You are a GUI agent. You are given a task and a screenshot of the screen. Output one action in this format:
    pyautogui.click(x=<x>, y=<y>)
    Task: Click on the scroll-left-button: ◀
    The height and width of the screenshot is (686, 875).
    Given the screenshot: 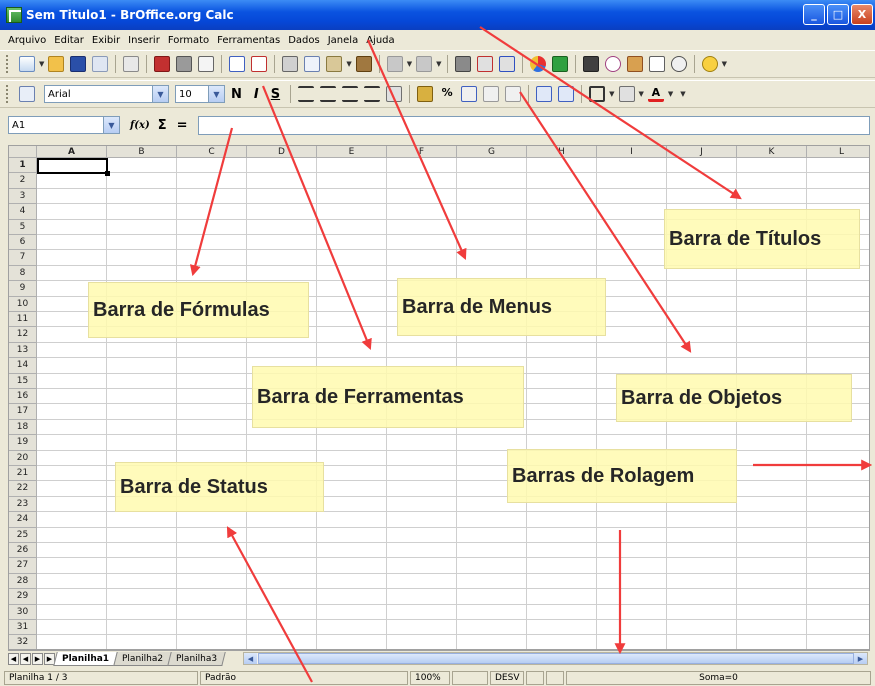 What is the action you would take?
    pyautogui.click(x=250, y=658)
    